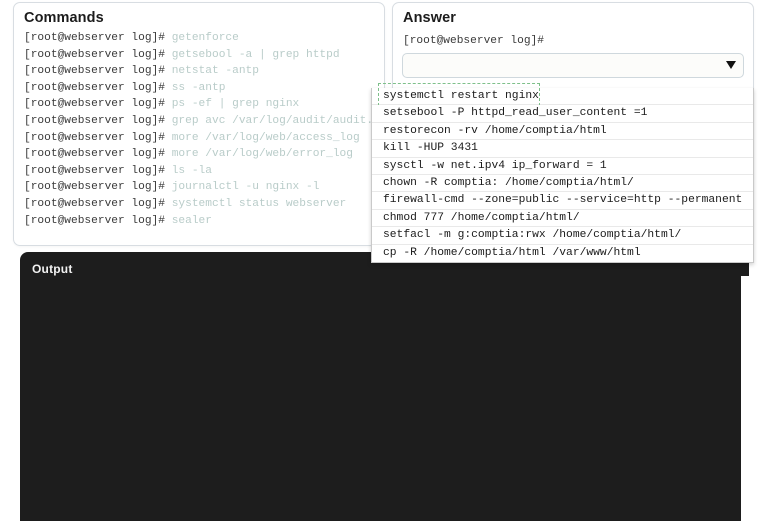 The width and height of the screenshot is (760, 521). I want to click on command-line: [root@webserver log]# ls -la, so click(199, 171).